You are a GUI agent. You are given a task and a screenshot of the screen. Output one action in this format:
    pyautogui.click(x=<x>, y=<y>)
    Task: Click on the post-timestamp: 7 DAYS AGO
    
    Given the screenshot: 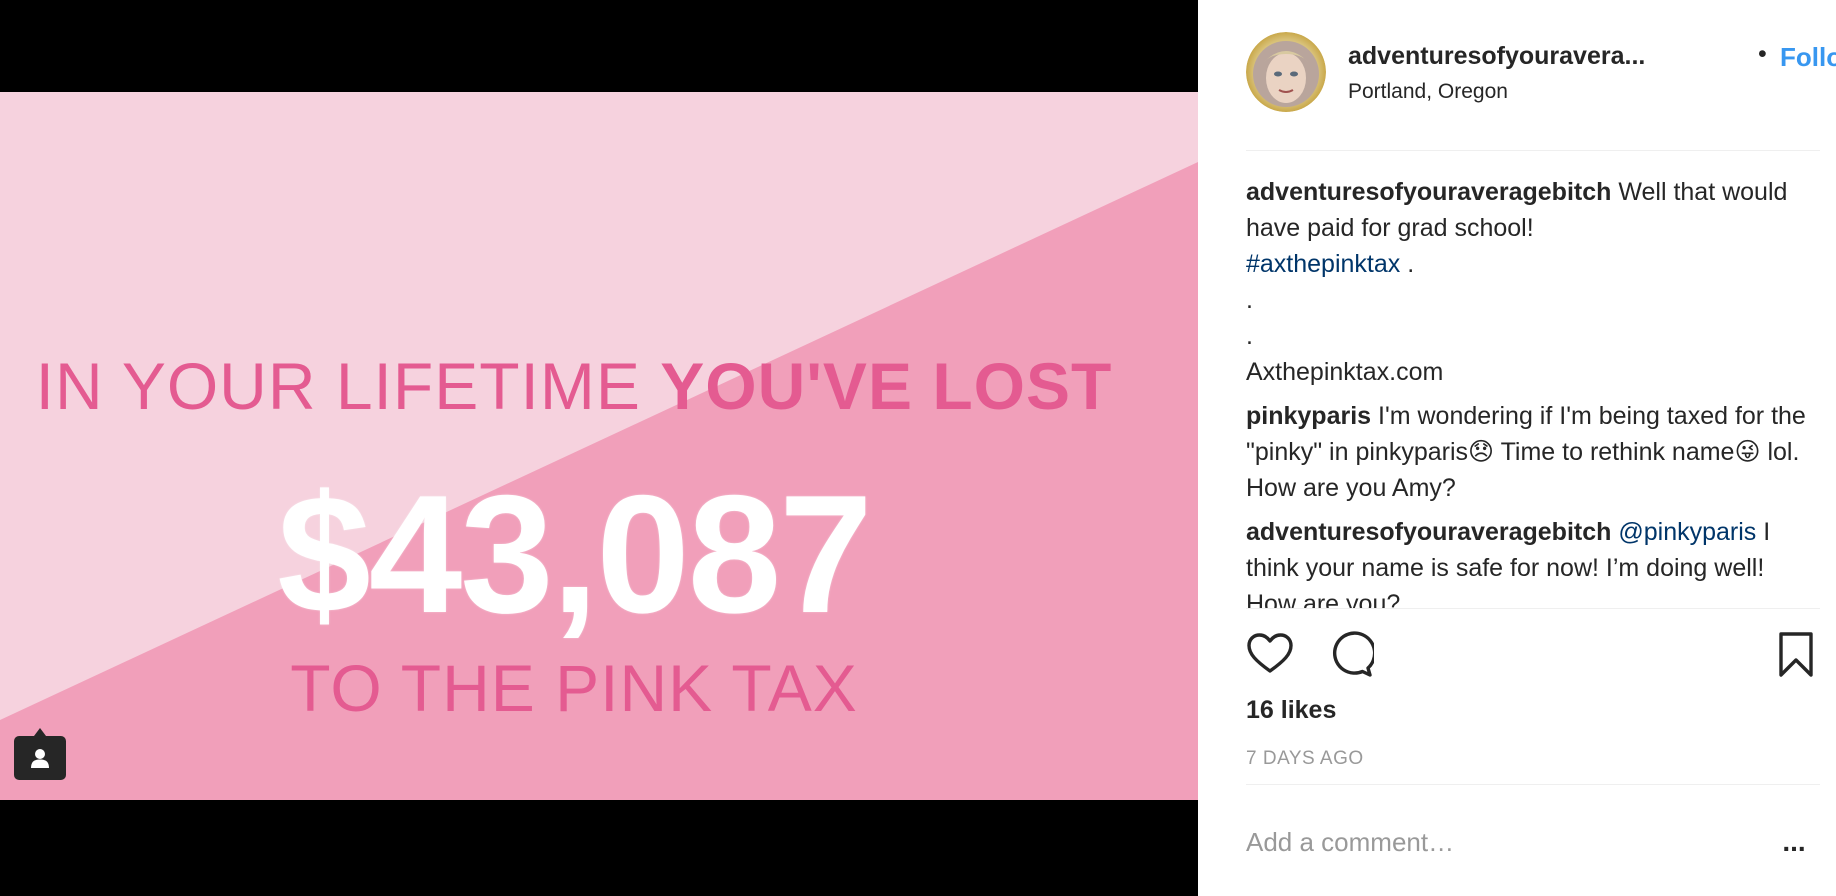 What is the action you would take?
    pyautogui.click(x=1305, y=759)
    